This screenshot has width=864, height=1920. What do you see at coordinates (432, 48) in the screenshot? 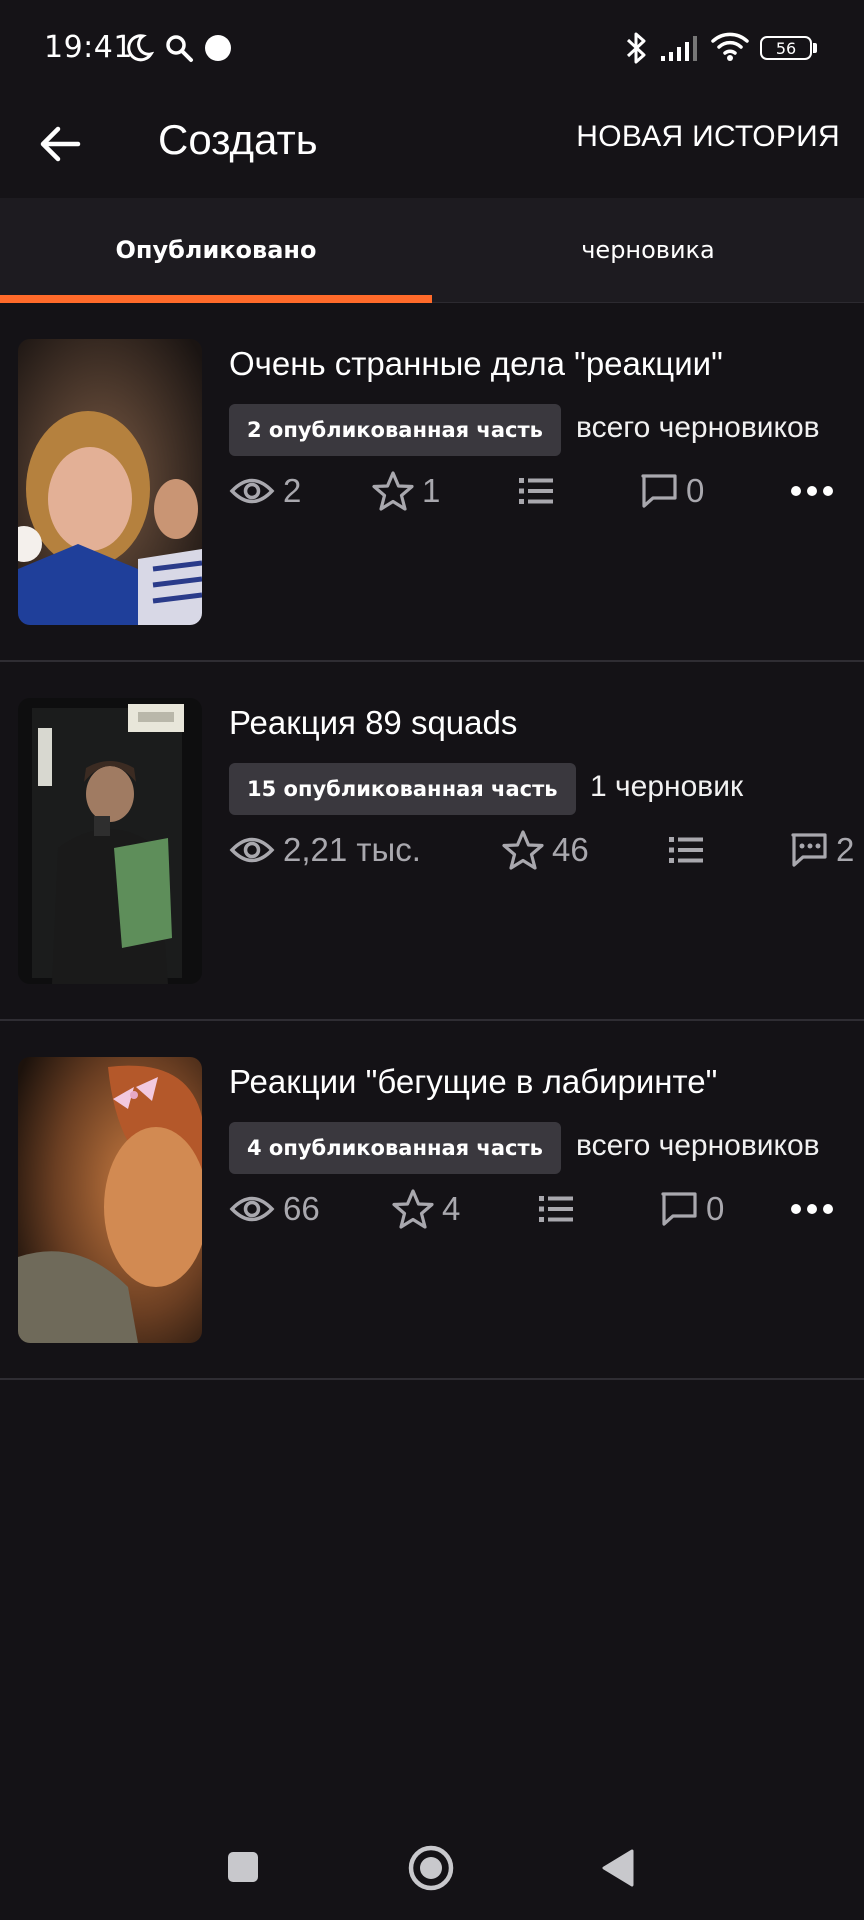
I see `status-bar: 19:41 56` at bounding box center [432, 48].